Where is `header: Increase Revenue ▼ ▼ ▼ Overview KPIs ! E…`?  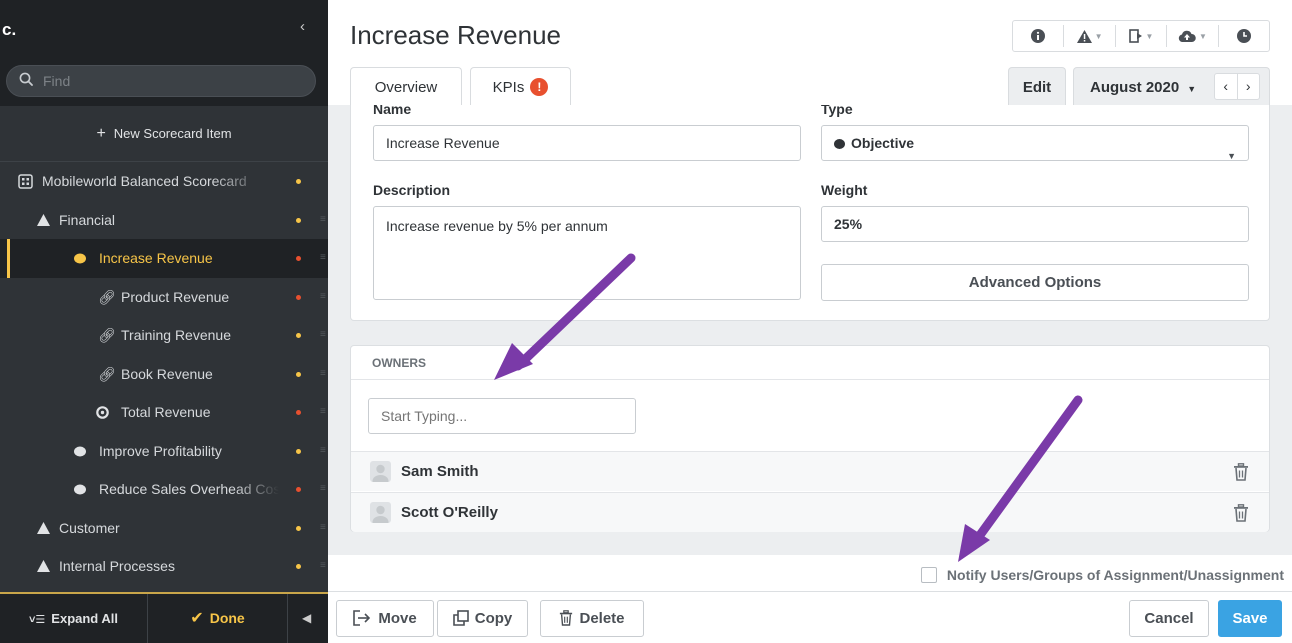 header: Increase Revenue ▼ ▼ ▼ Overview KPIs ! E… is located at coordinates (810, 52).